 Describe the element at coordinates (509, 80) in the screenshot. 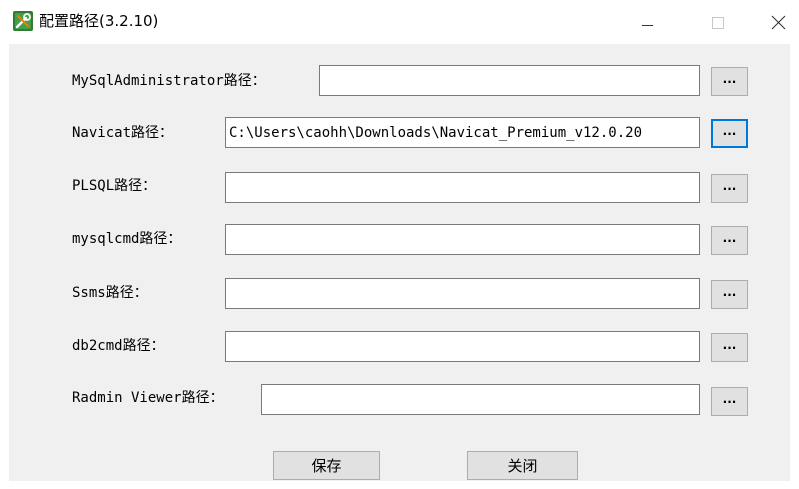

I see `mysqladministrator-path-input` at that location.